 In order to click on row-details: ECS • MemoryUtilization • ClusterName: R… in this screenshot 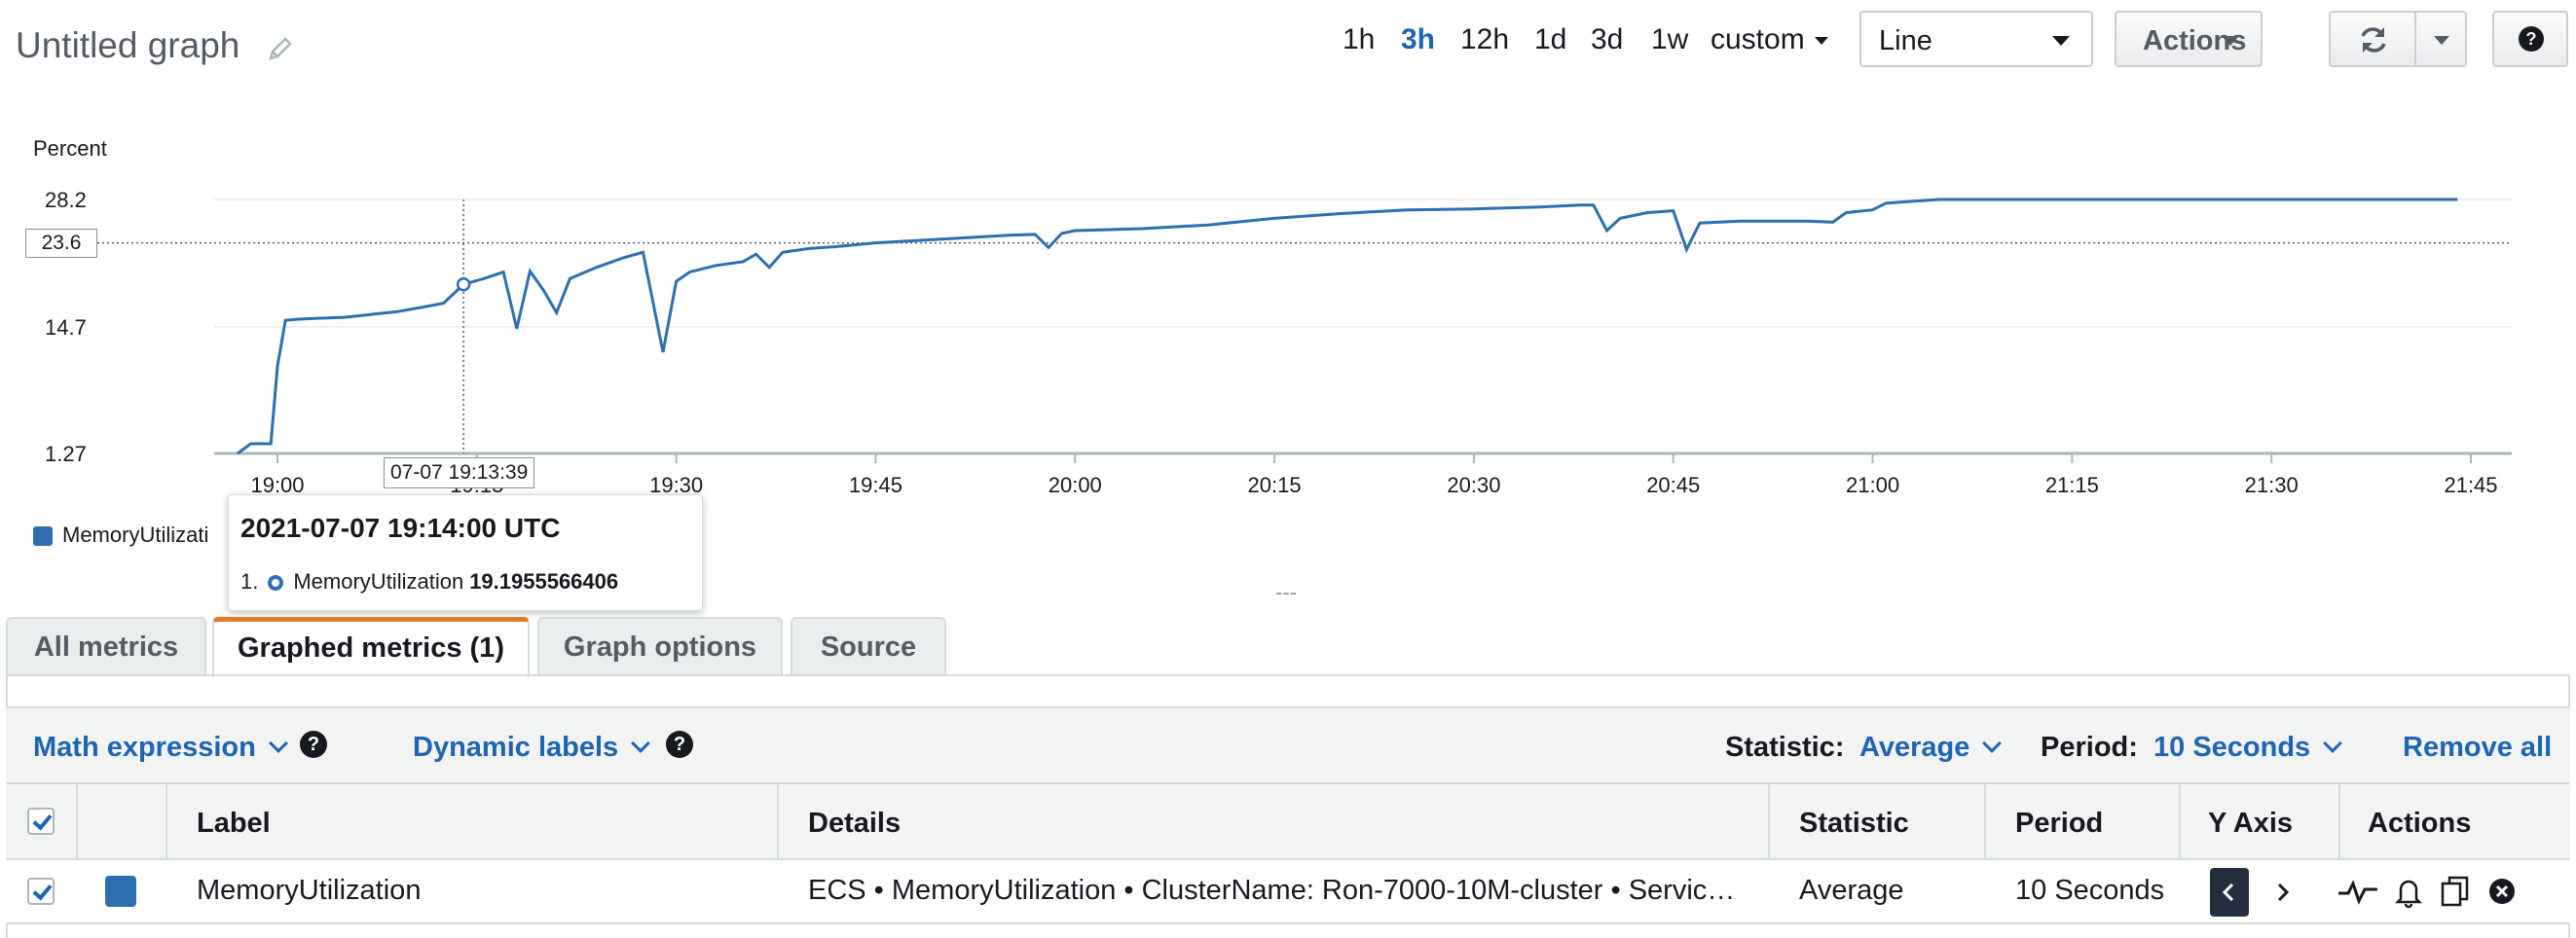, I will do `click(1272, 890)`.